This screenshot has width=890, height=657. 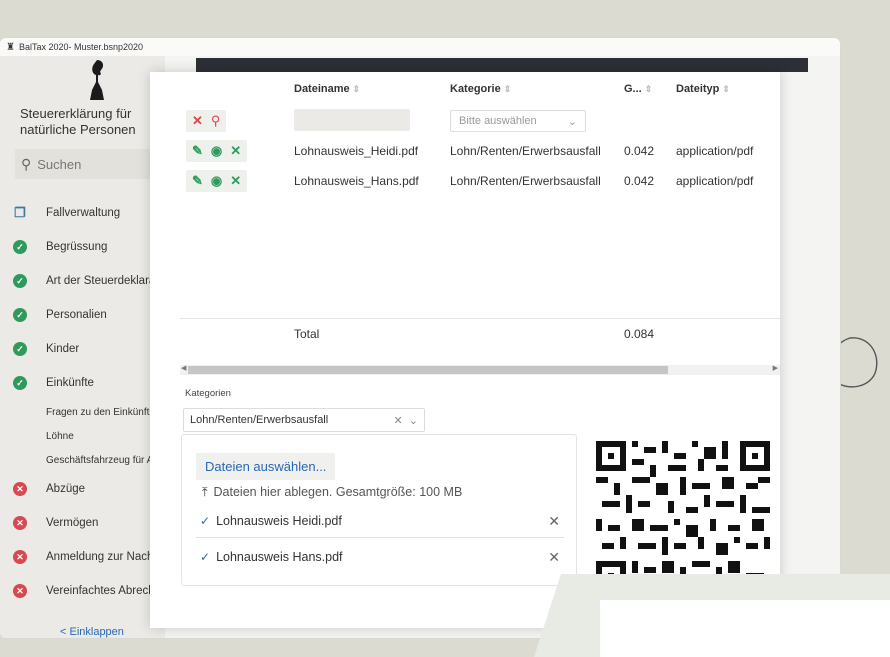 I want to click on folder-icon: ❐, so click(x=20, y=212).